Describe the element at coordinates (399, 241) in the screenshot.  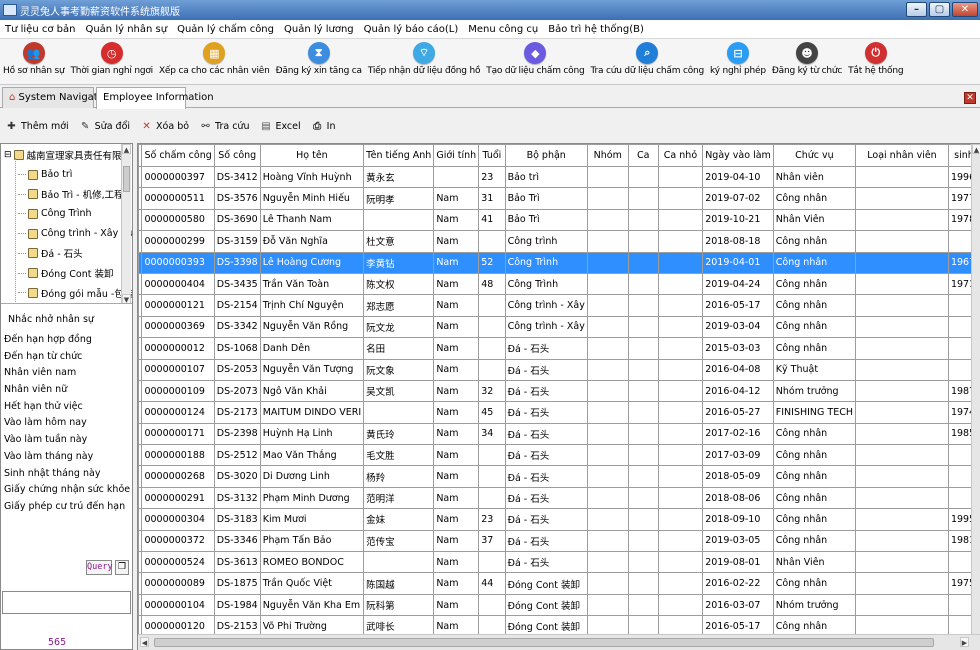
I see `table-cell: 杜文意` at that location.